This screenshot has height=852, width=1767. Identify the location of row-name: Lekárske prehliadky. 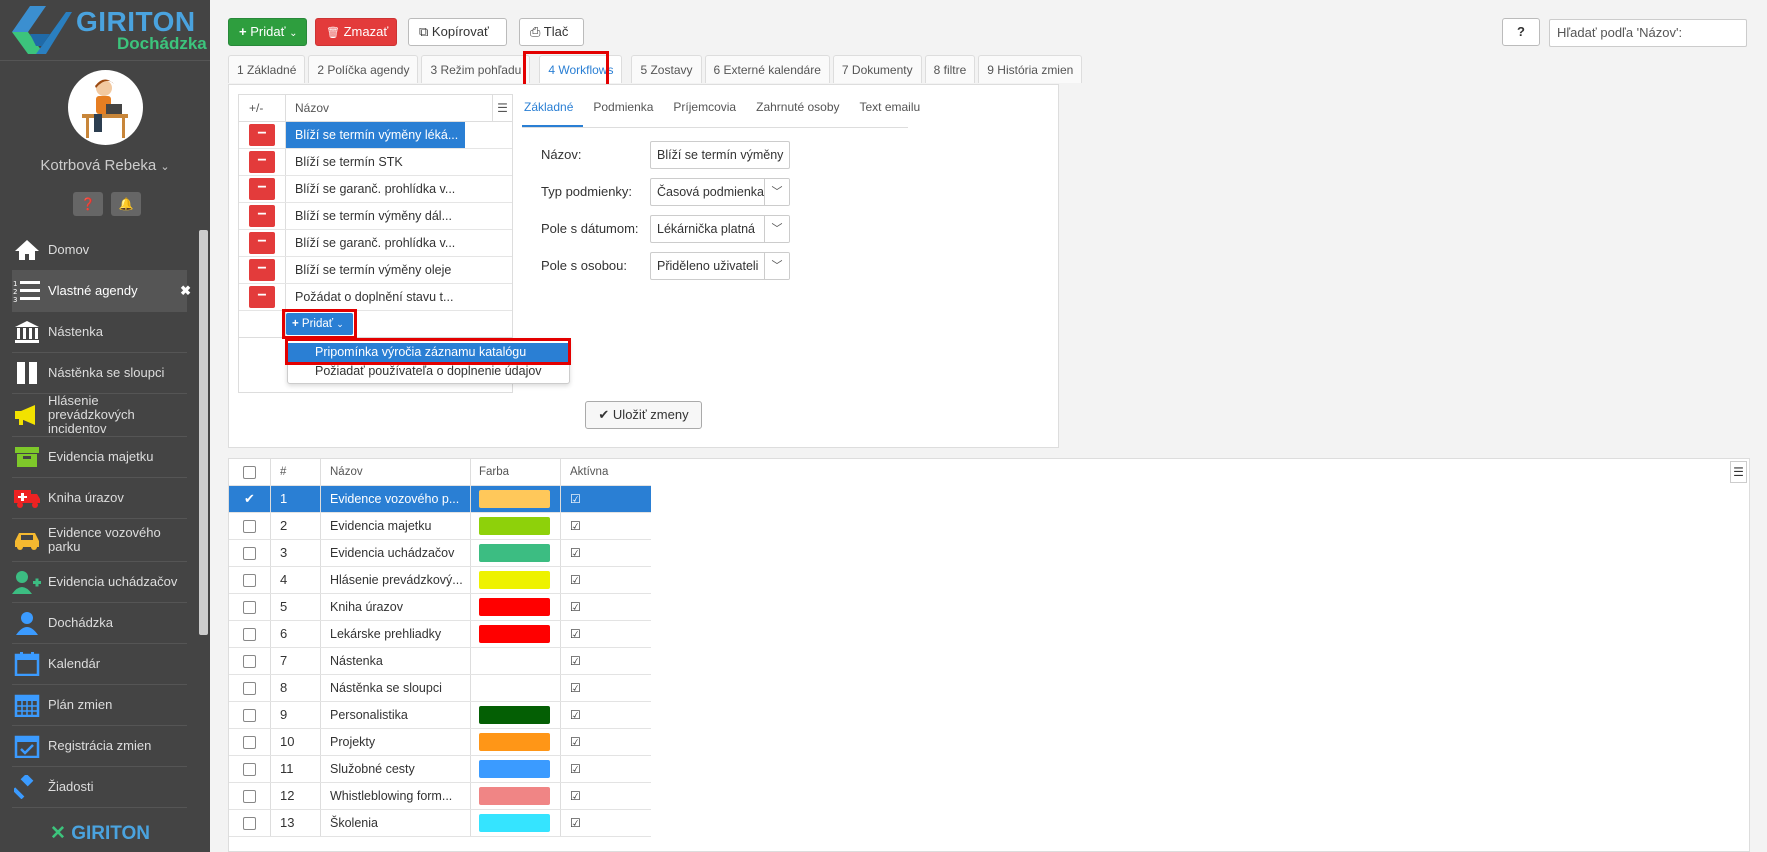
(396, 634).